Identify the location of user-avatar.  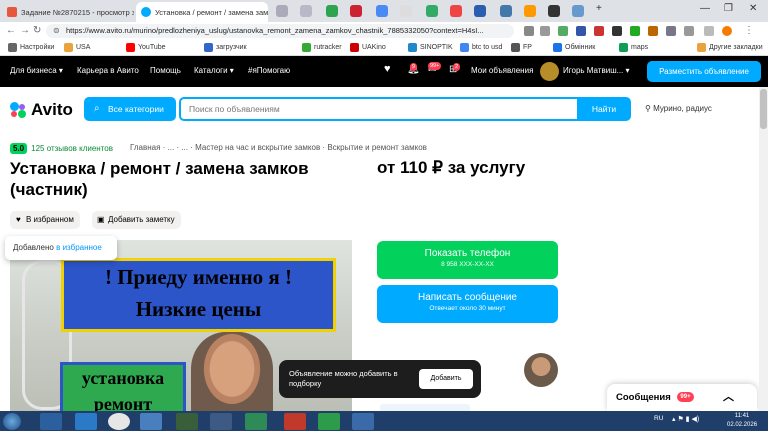
(549, 71).